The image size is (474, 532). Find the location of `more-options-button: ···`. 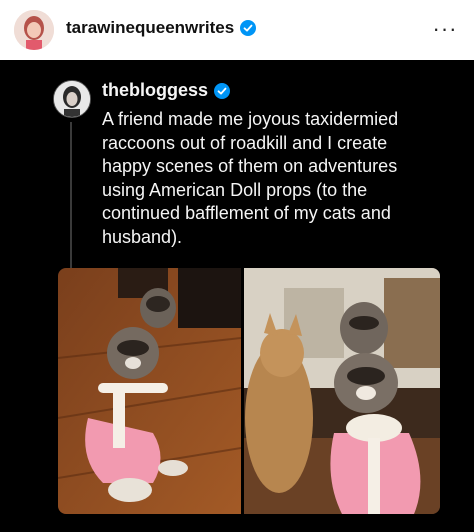

more-options-button: ··· is located at coordinates (445, 29).